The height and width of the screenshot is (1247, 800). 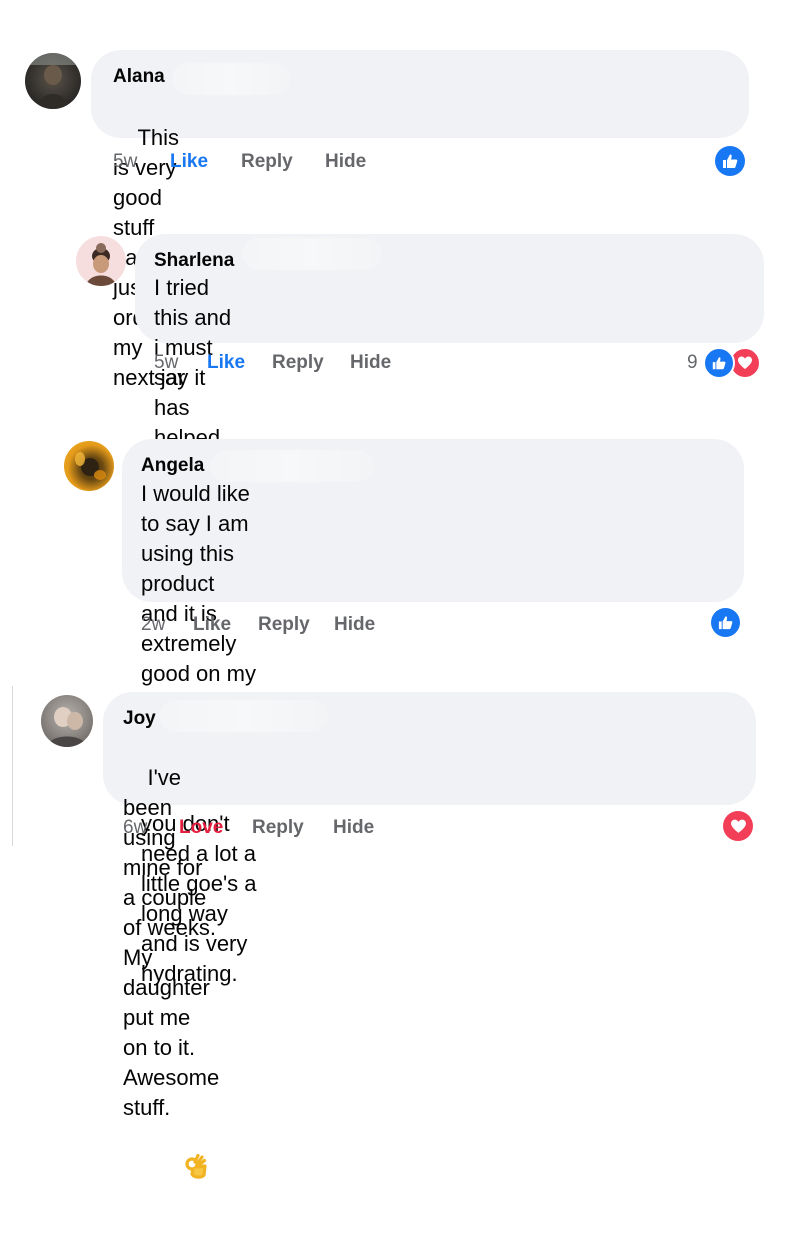 What do you see at coordinates (194, 261) in the screenshot?
I see `commenter-name: Sharlena` at bounding box center [194, 261].